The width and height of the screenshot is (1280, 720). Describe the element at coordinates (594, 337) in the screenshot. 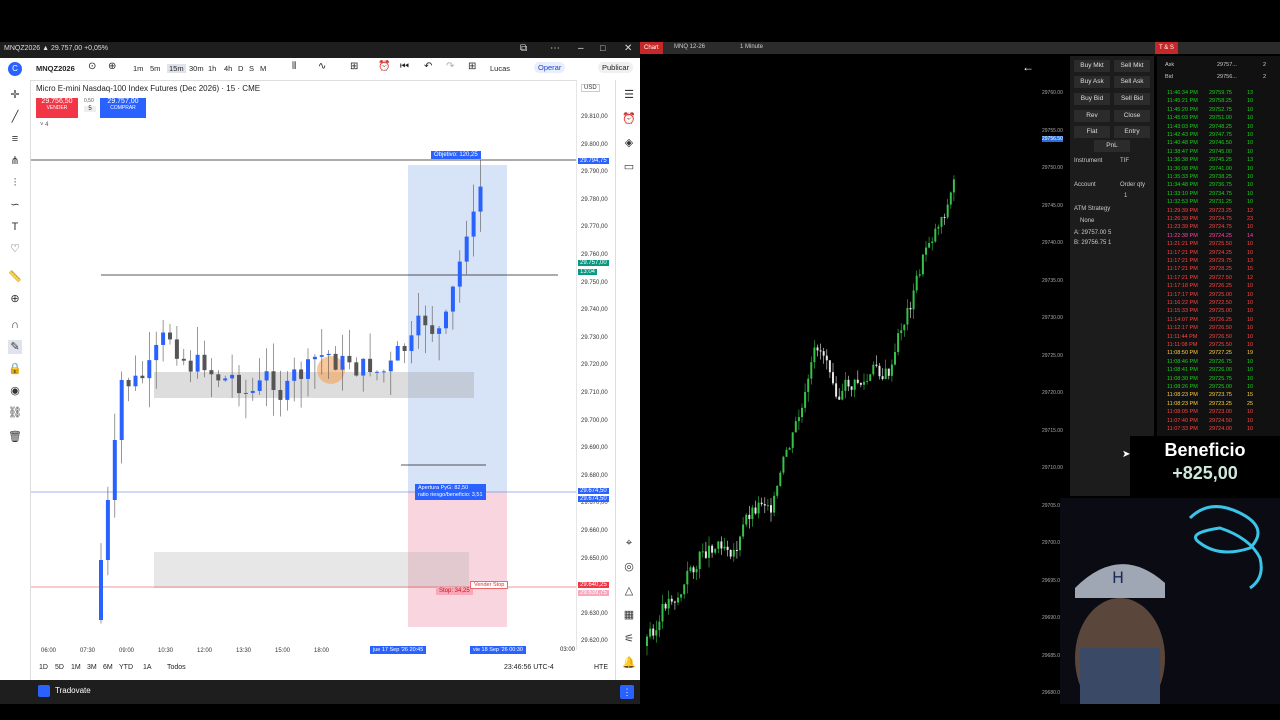

I see `price-tick: 29.730,00` at that location.